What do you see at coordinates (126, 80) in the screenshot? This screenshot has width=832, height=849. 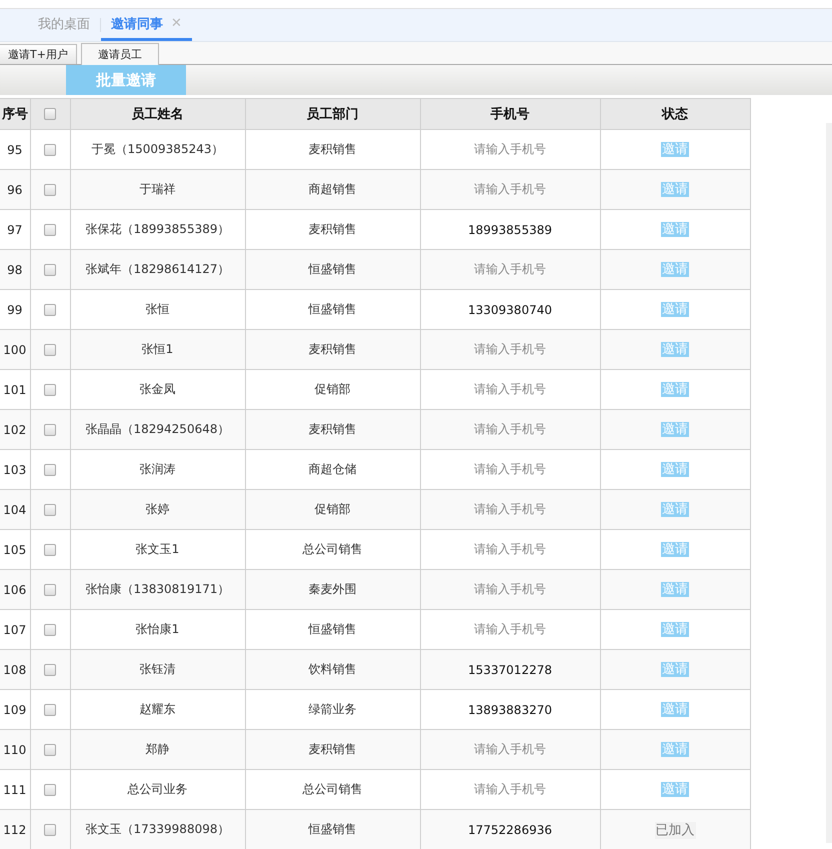 I see `batch-invite-button: 批量邀请` at bounding box center [126, 80].